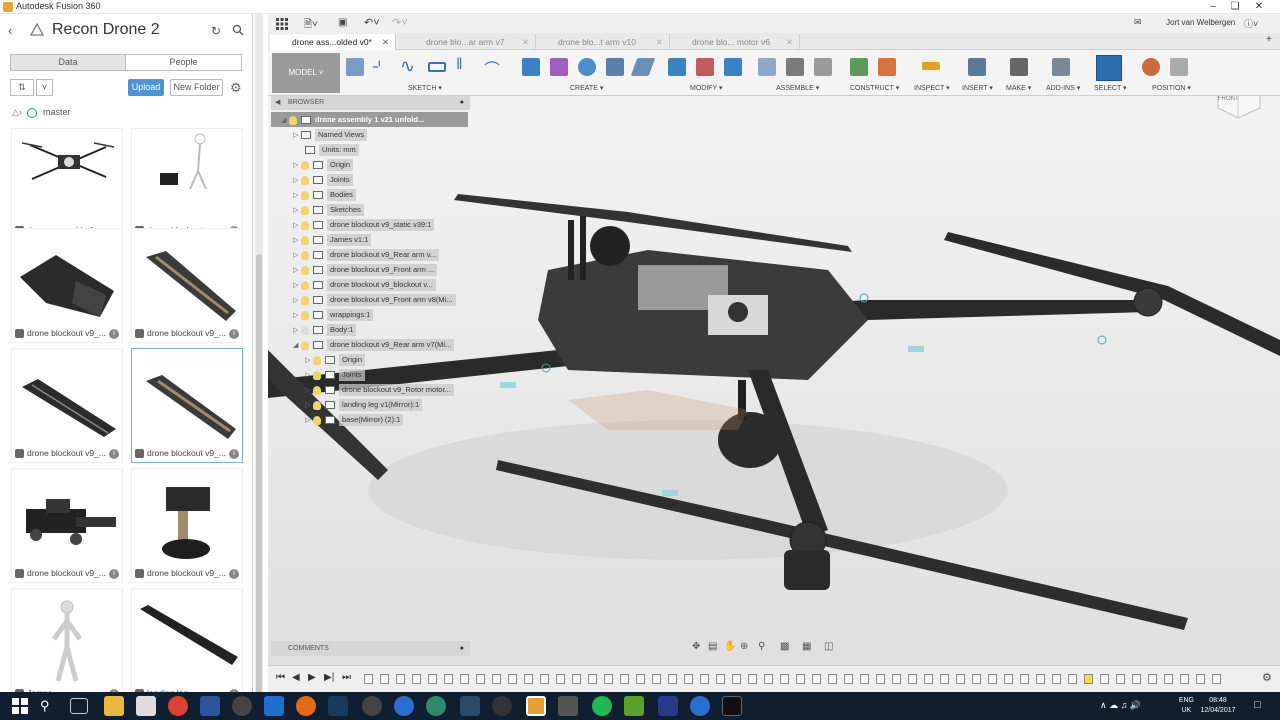 This screenshot has height=720, width=1280. What do you see at coordinates (932, 88) in the screenshot?
I see `group-inspect: INSPECT ▾` at bounding box center [932, 88].